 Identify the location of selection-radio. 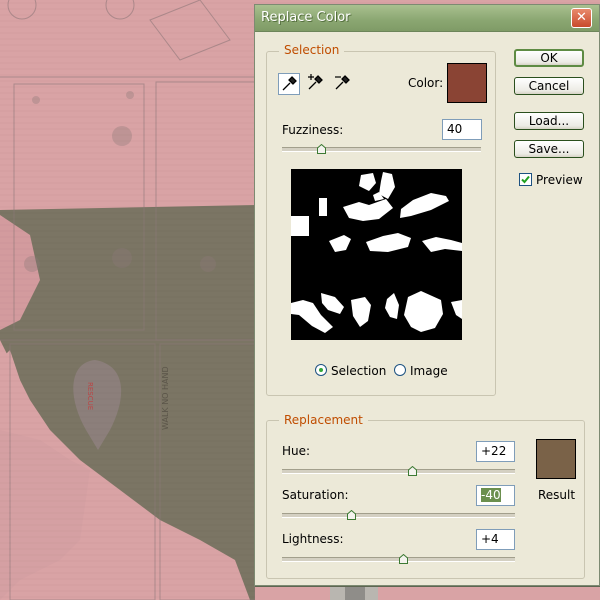
(321, 370).